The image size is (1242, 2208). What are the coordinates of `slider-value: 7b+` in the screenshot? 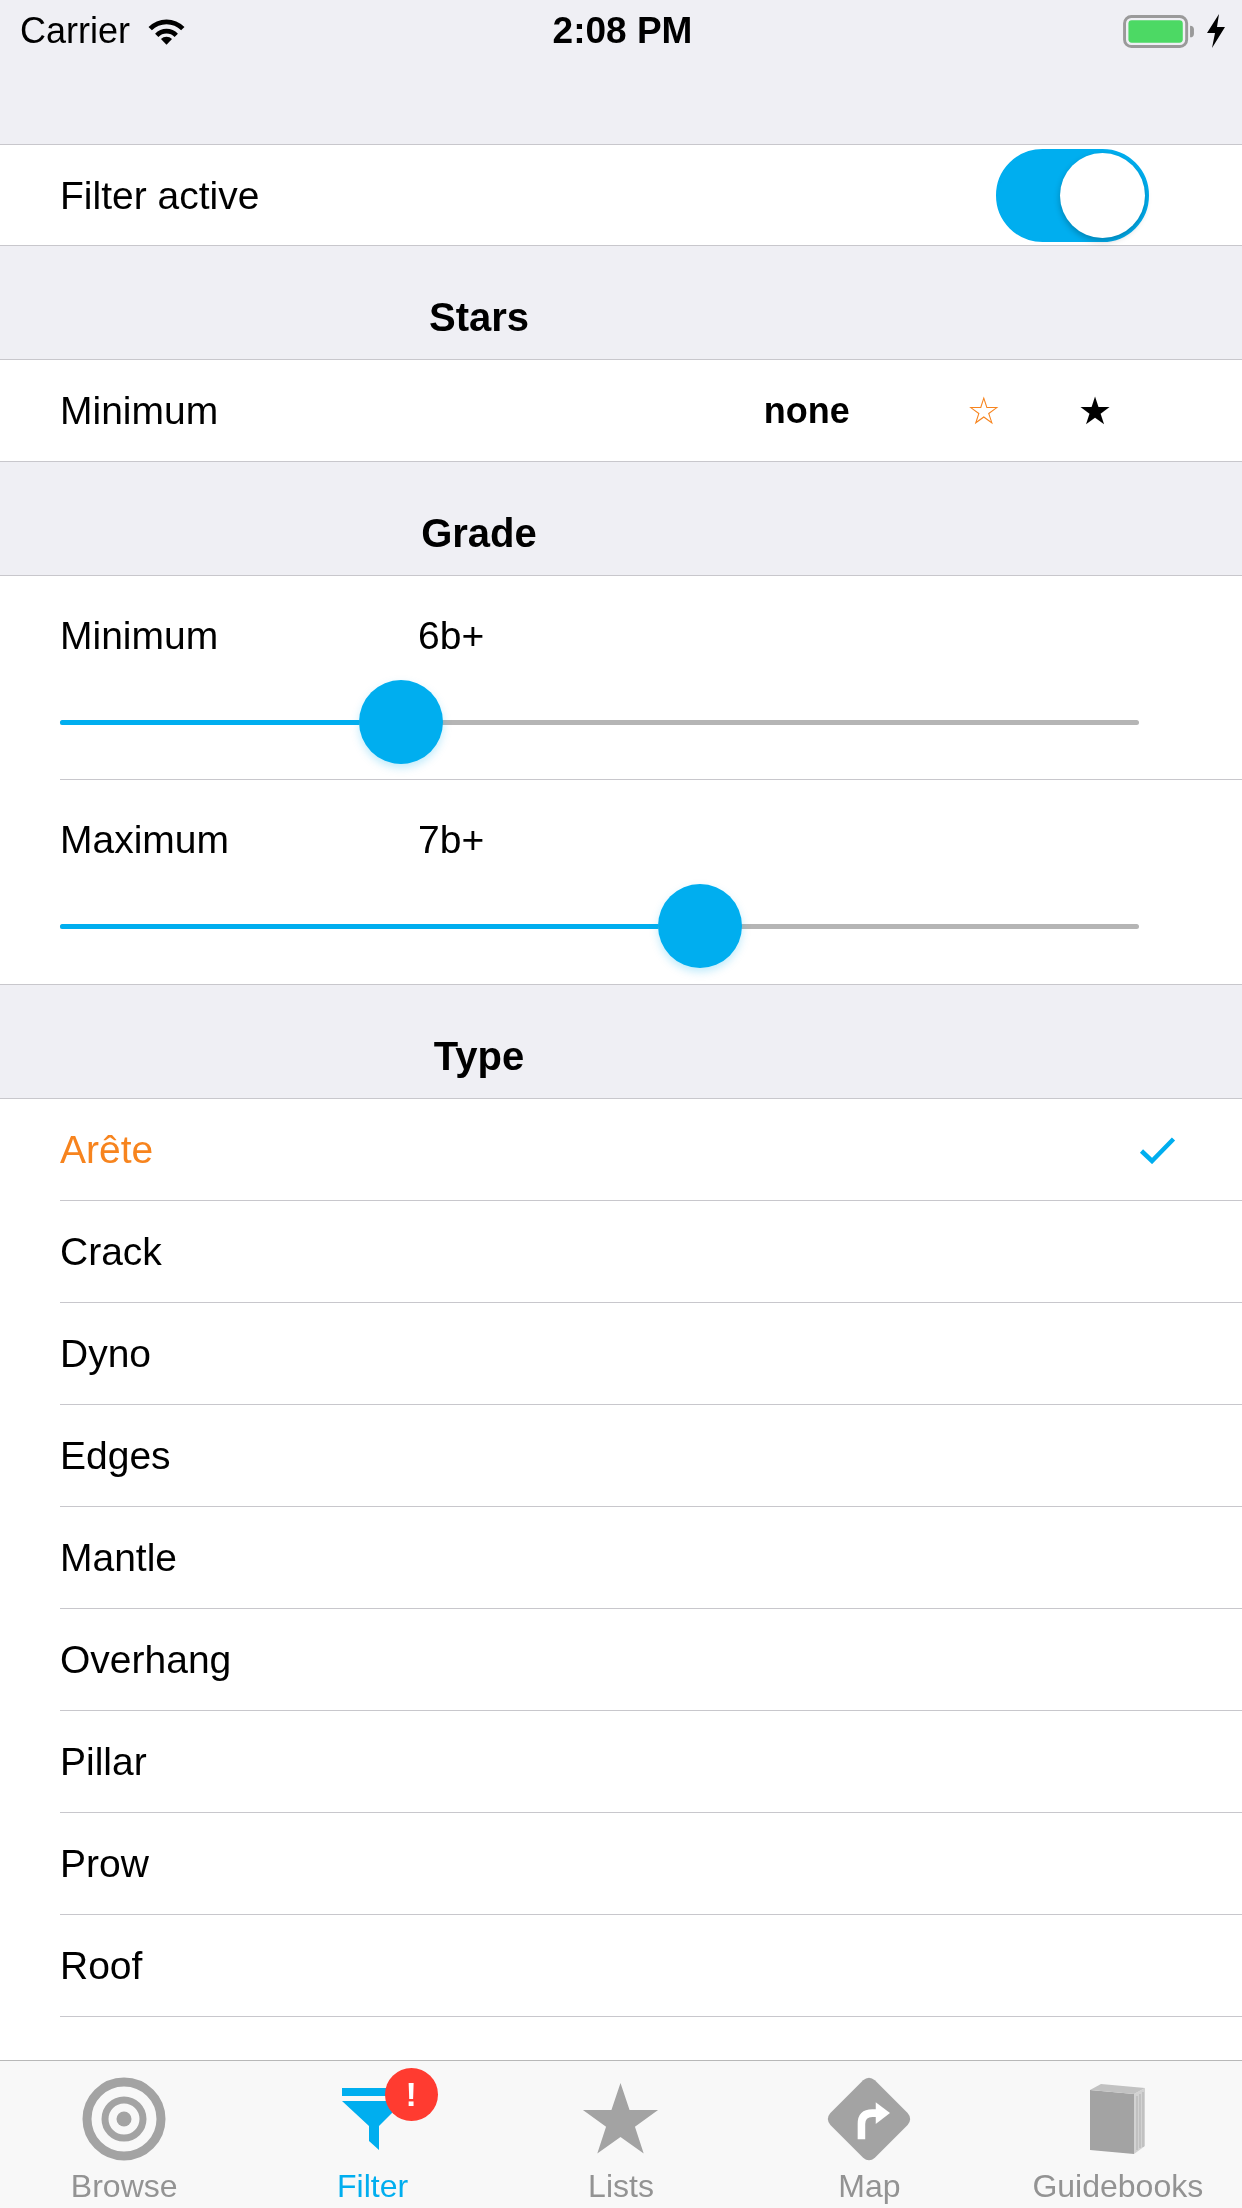 It's located at (451, 840).